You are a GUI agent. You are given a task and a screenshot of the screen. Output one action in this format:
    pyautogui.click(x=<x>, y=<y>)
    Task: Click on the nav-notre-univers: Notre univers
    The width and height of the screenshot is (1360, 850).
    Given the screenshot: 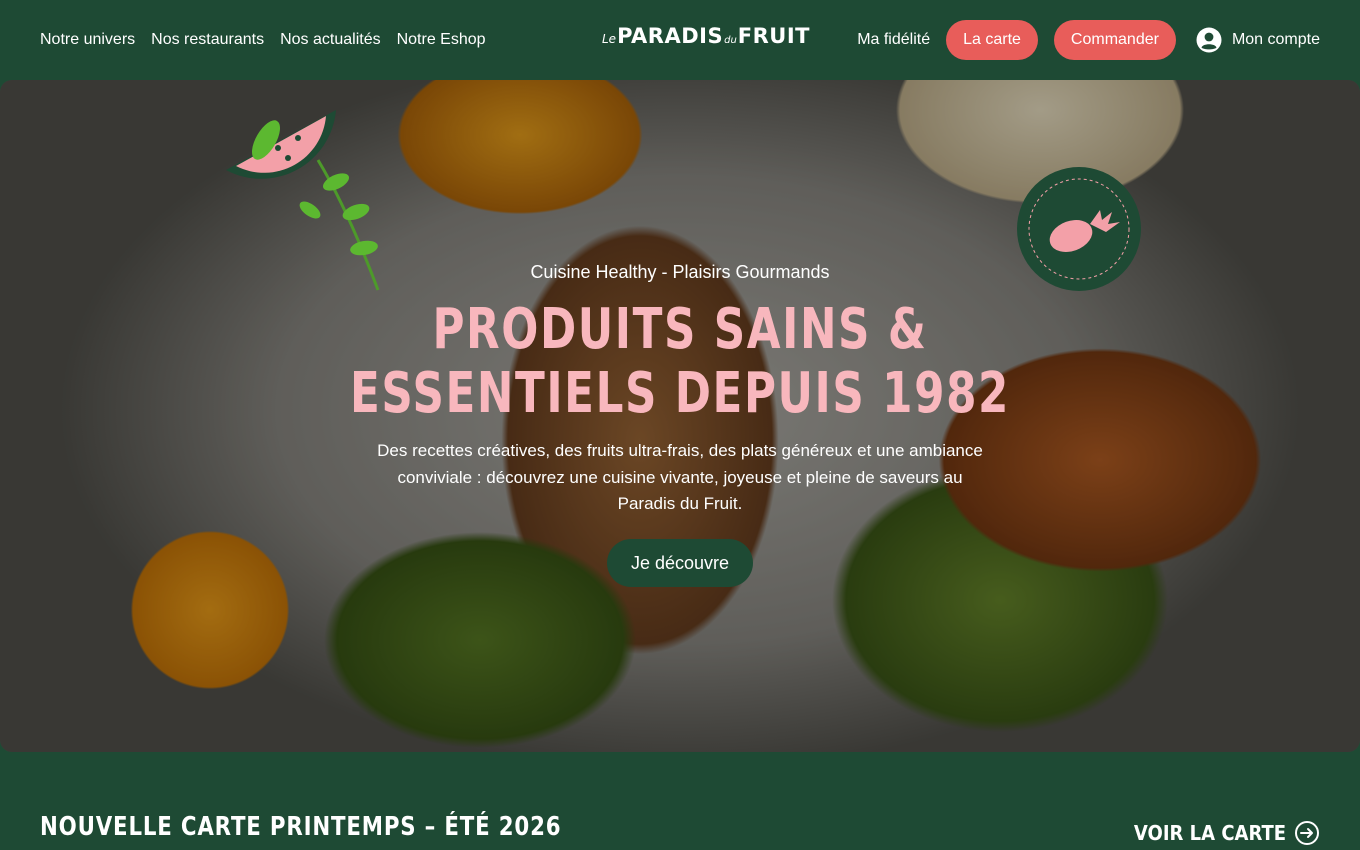 What is the action you would take?
    pyautogui.click(x=87, y=40)
    